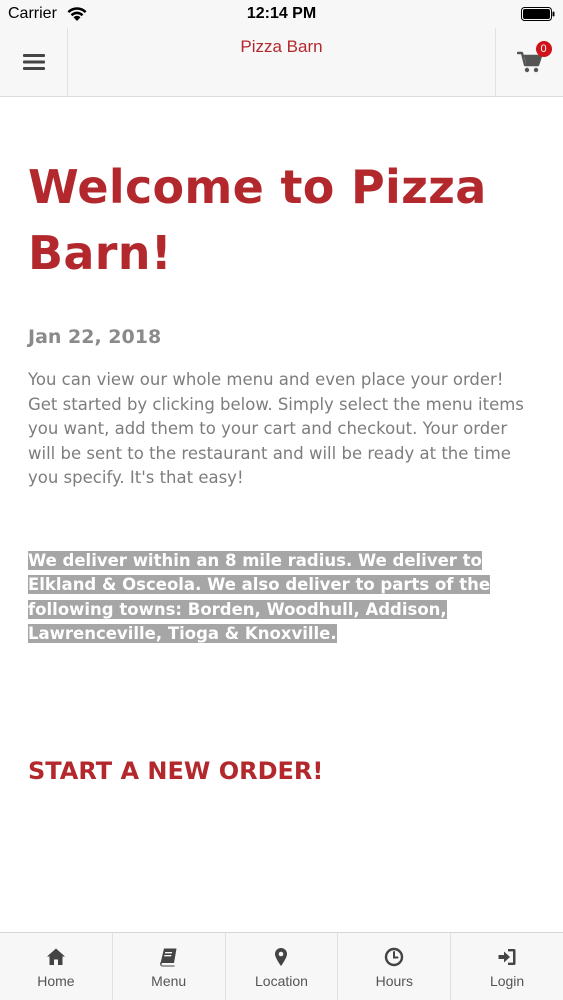 This screenshot has height=1000, width=563. What do you see at coordinates (95, 337) in the screenshot?
I see `post-date: Jan 22, 2018` at bounding box center [95, 337].